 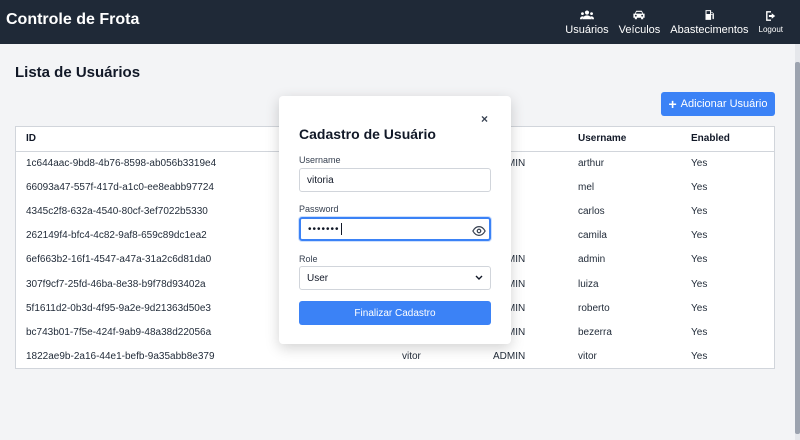 What do you see at coordinates (411, 357) in the screenshot?
I see `cell-name: vitor` at bounding box center [411, 357].